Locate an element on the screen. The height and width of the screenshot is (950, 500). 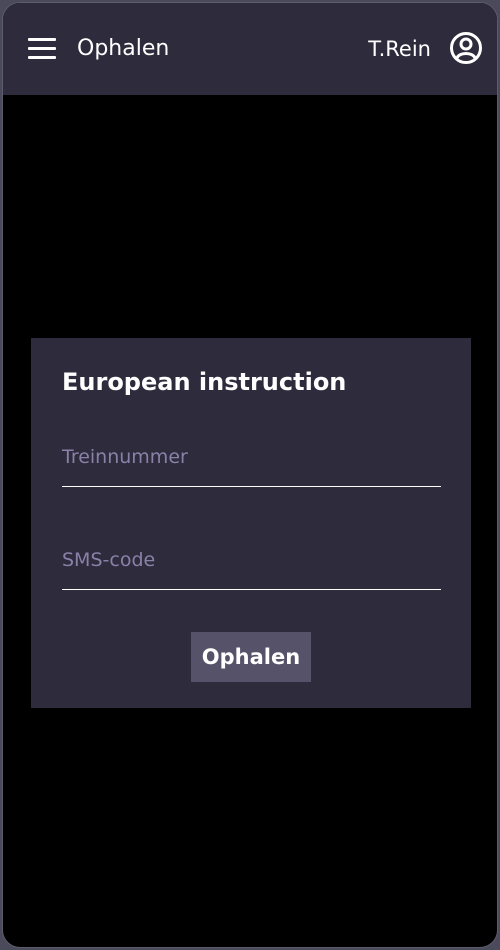
card-title: European instruction is located at coordinates (204, 382).